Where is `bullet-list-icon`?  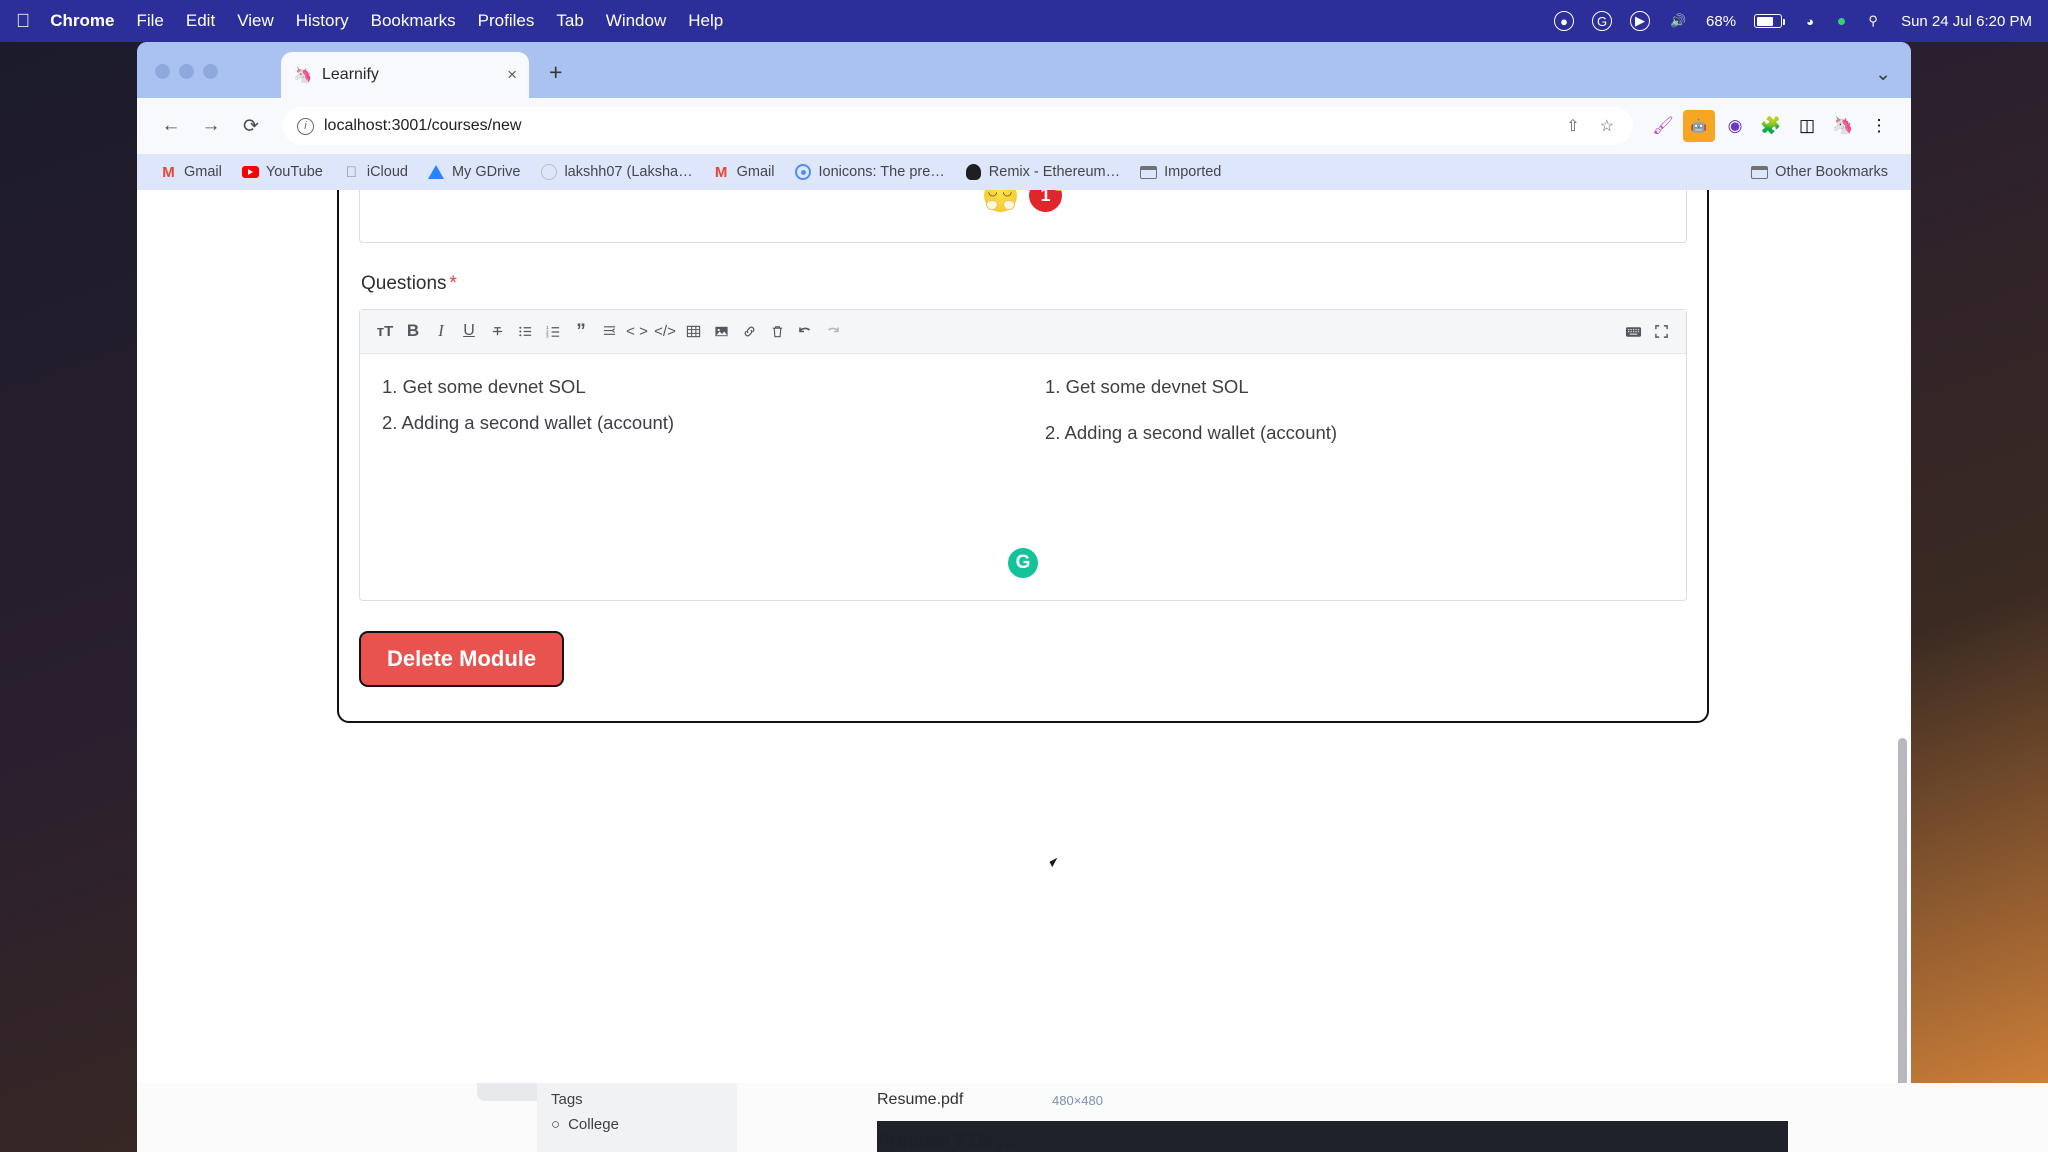
bullet-list-icon is located at coordinates (525, 331).